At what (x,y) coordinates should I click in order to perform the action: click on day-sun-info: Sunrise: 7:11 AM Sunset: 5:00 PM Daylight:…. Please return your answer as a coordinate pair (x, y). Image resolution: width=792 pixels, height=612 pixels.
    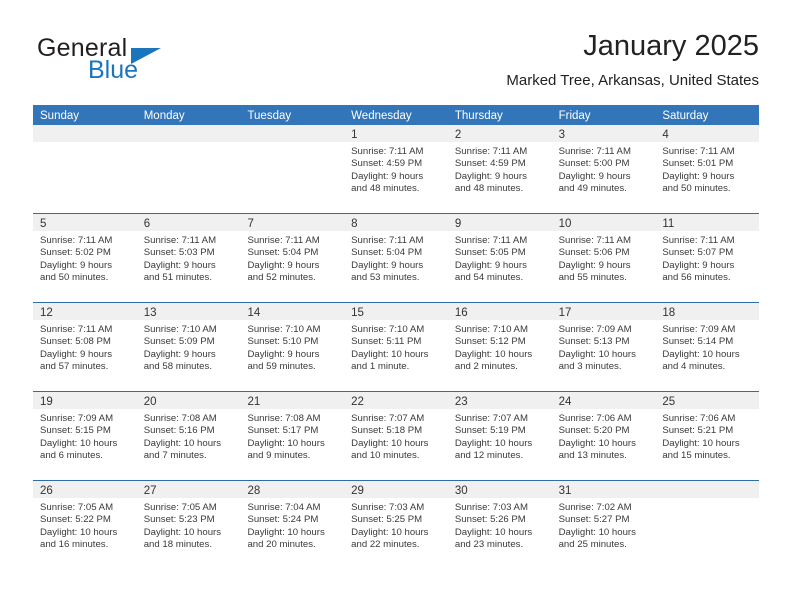
    Looking at the image, I should click on (604, 169).